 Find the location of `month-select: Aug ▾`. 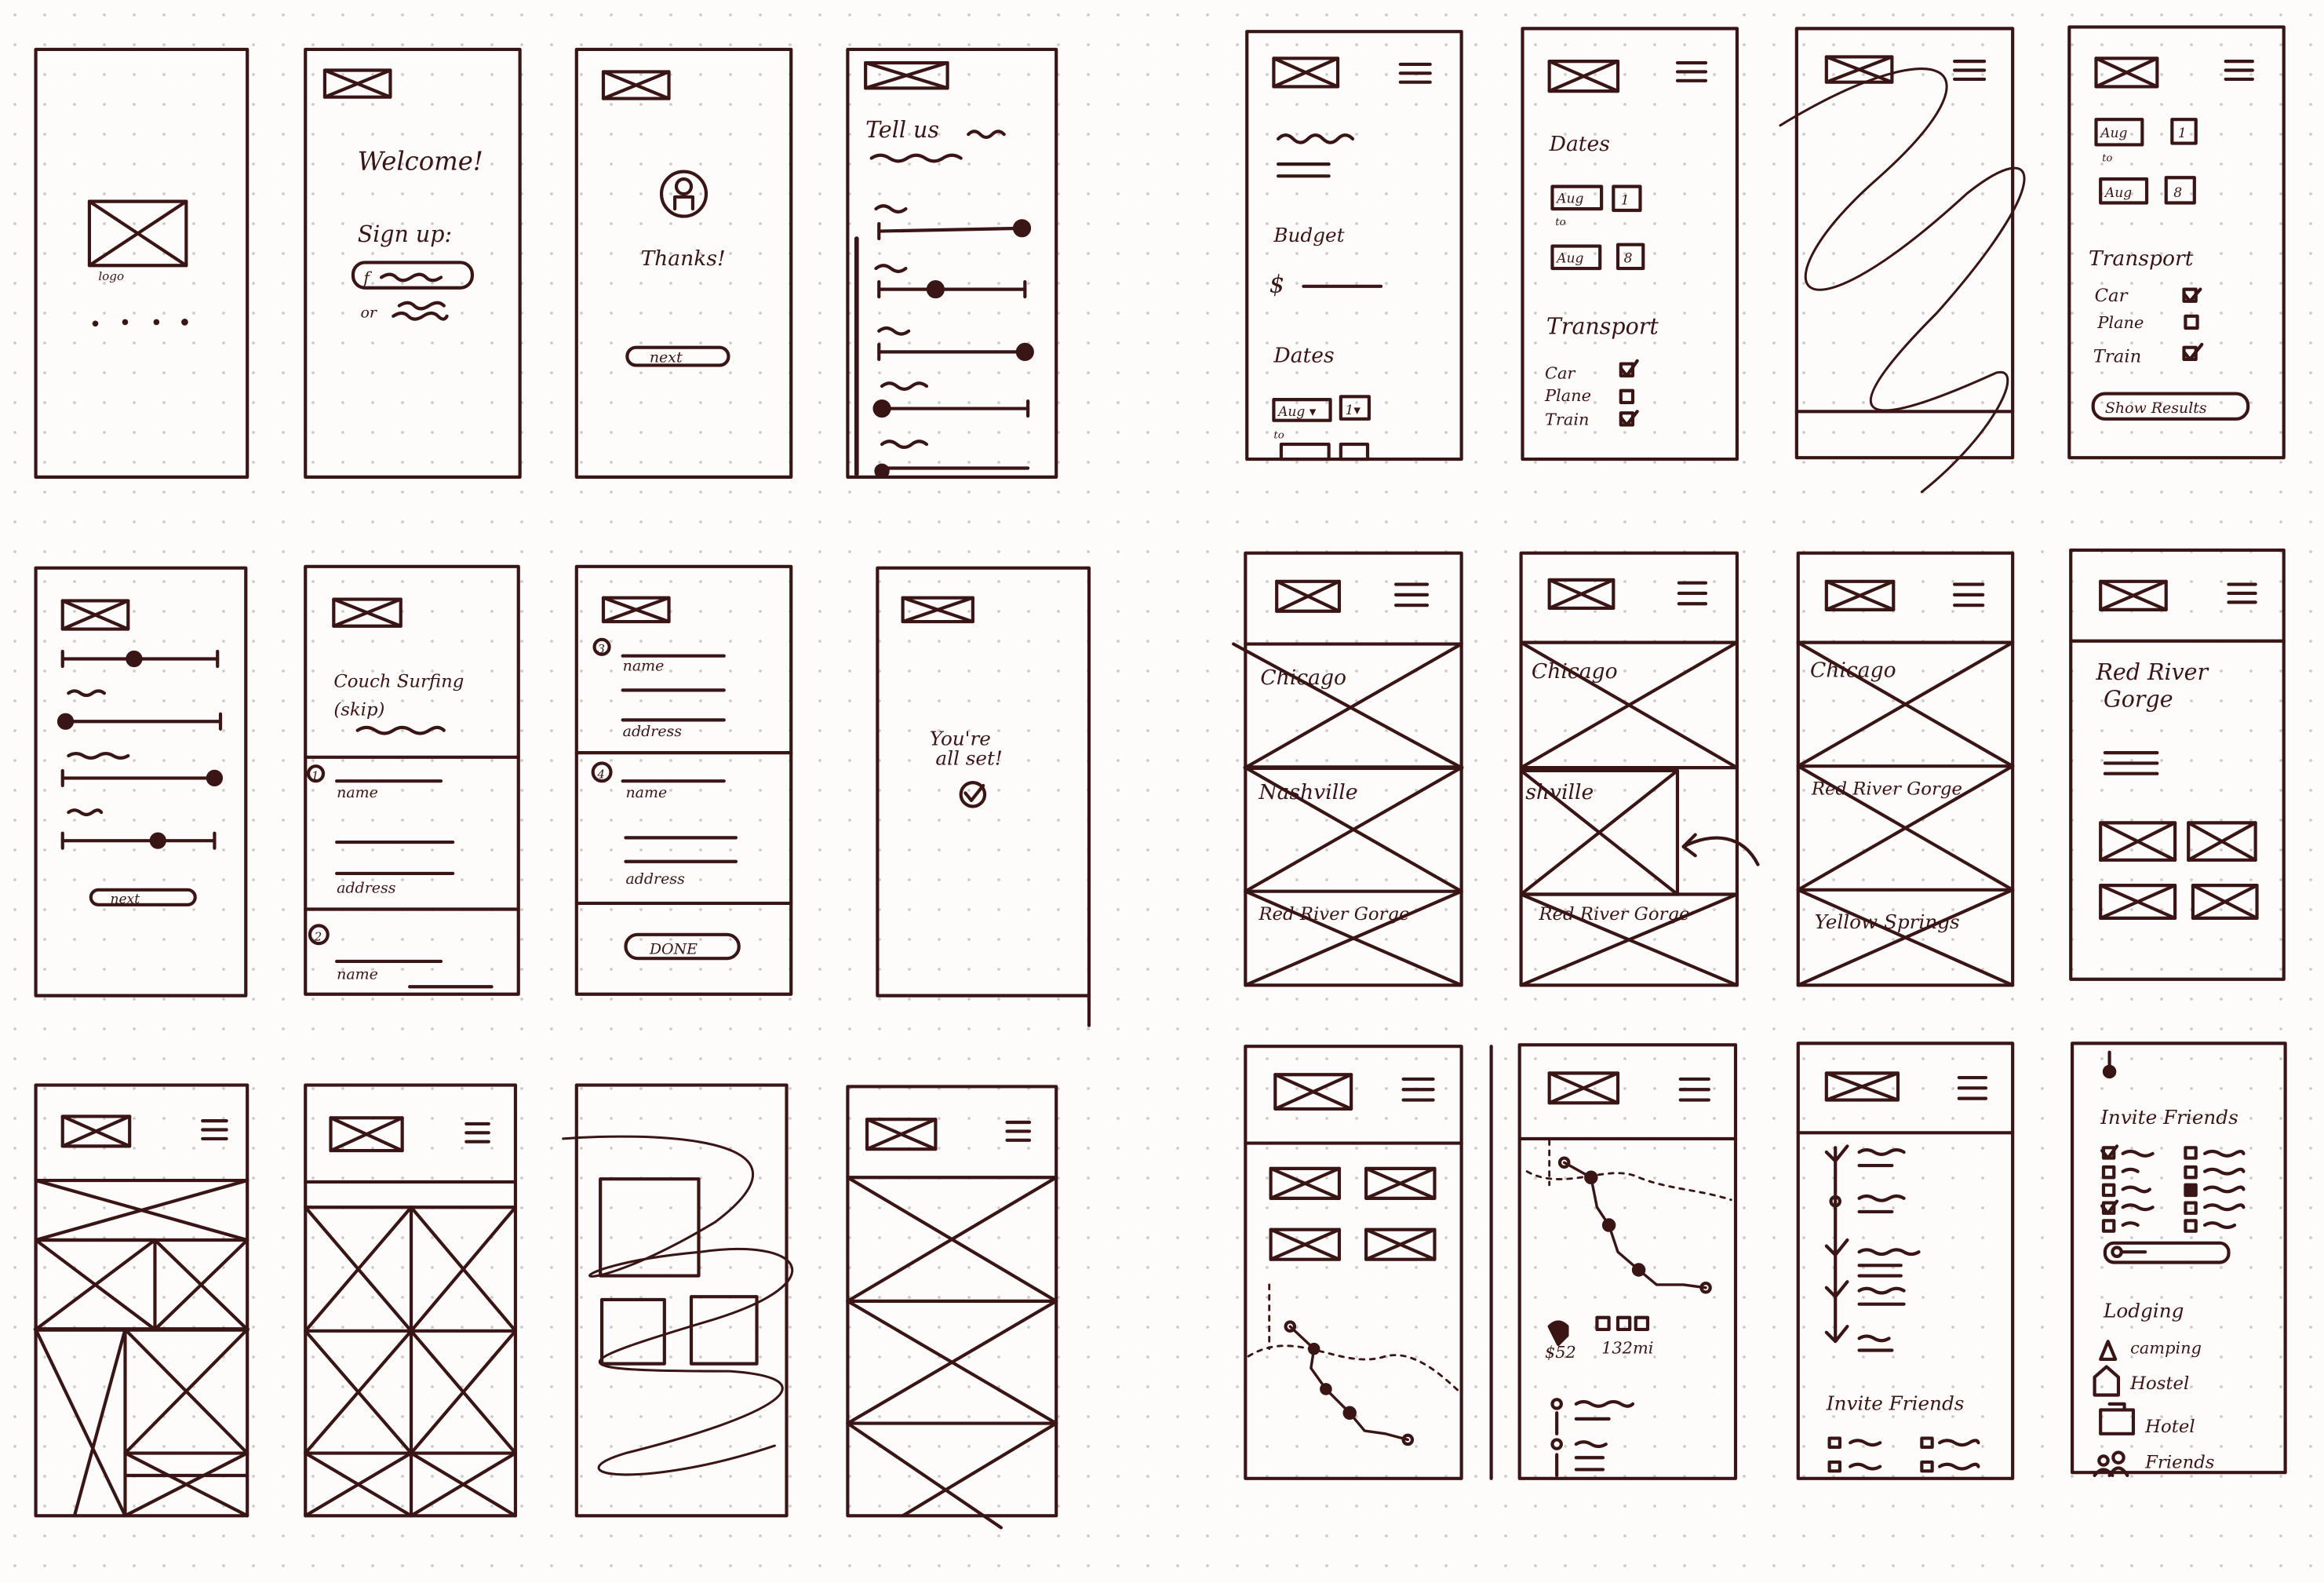

month-select: Aug ▾ is located at coordinates (1302, 410).